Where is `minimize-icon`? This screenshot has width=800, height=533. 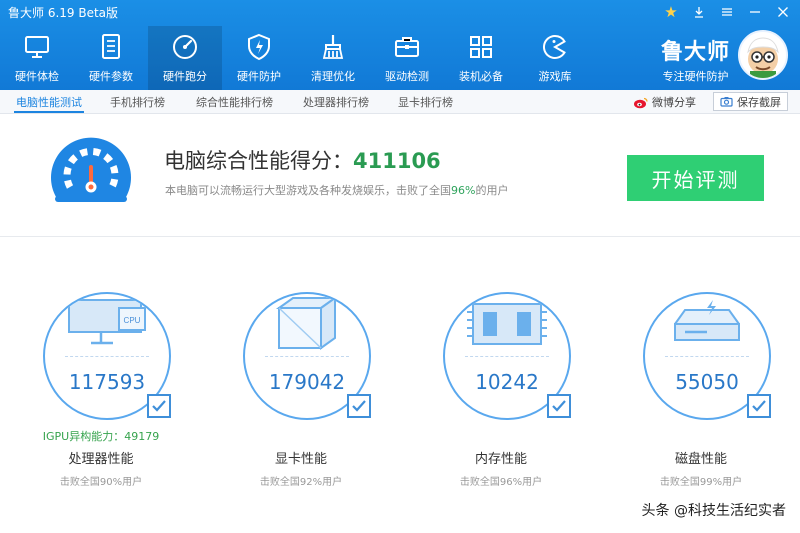 minimize-icon is located at coordinates (755, 12).